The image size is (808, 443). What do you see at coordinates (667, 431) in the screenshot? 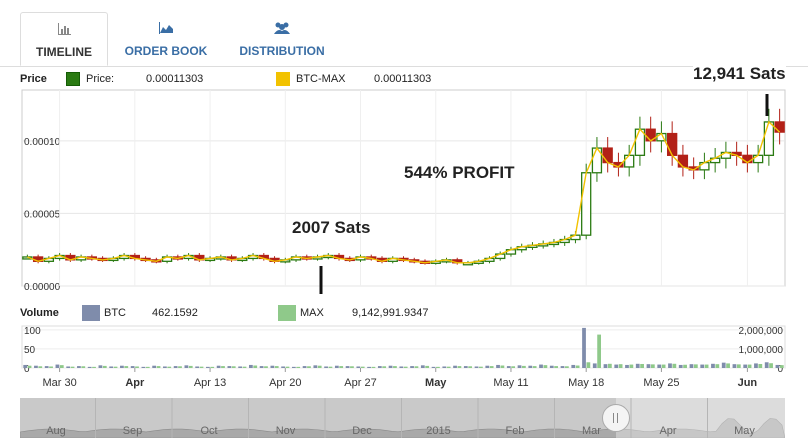
I see `navigator-label: Apr` at bounding box center [667, 431].